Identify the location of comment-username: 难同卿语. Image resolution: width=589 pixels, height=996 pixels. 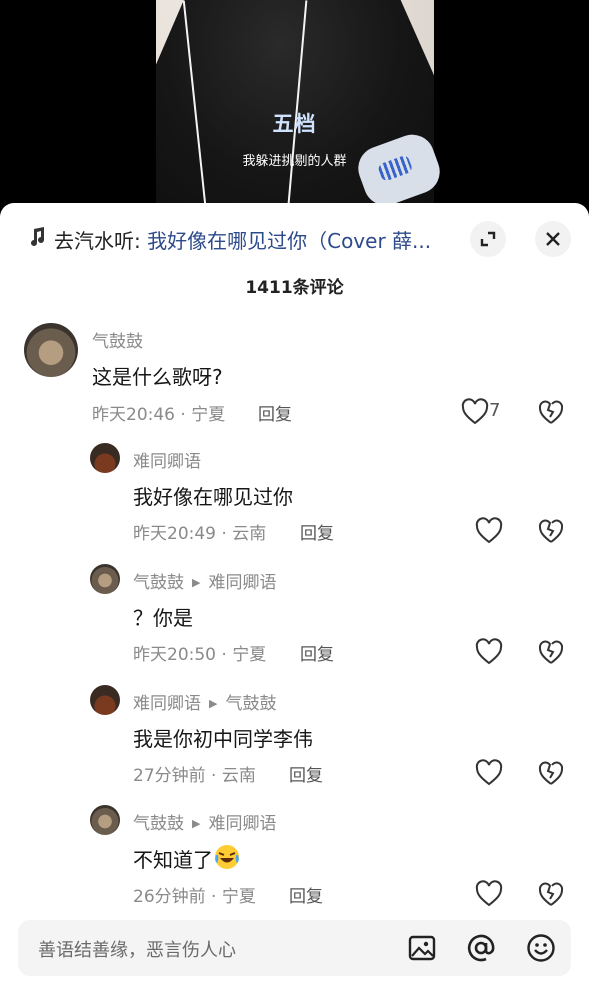
(167, 459).